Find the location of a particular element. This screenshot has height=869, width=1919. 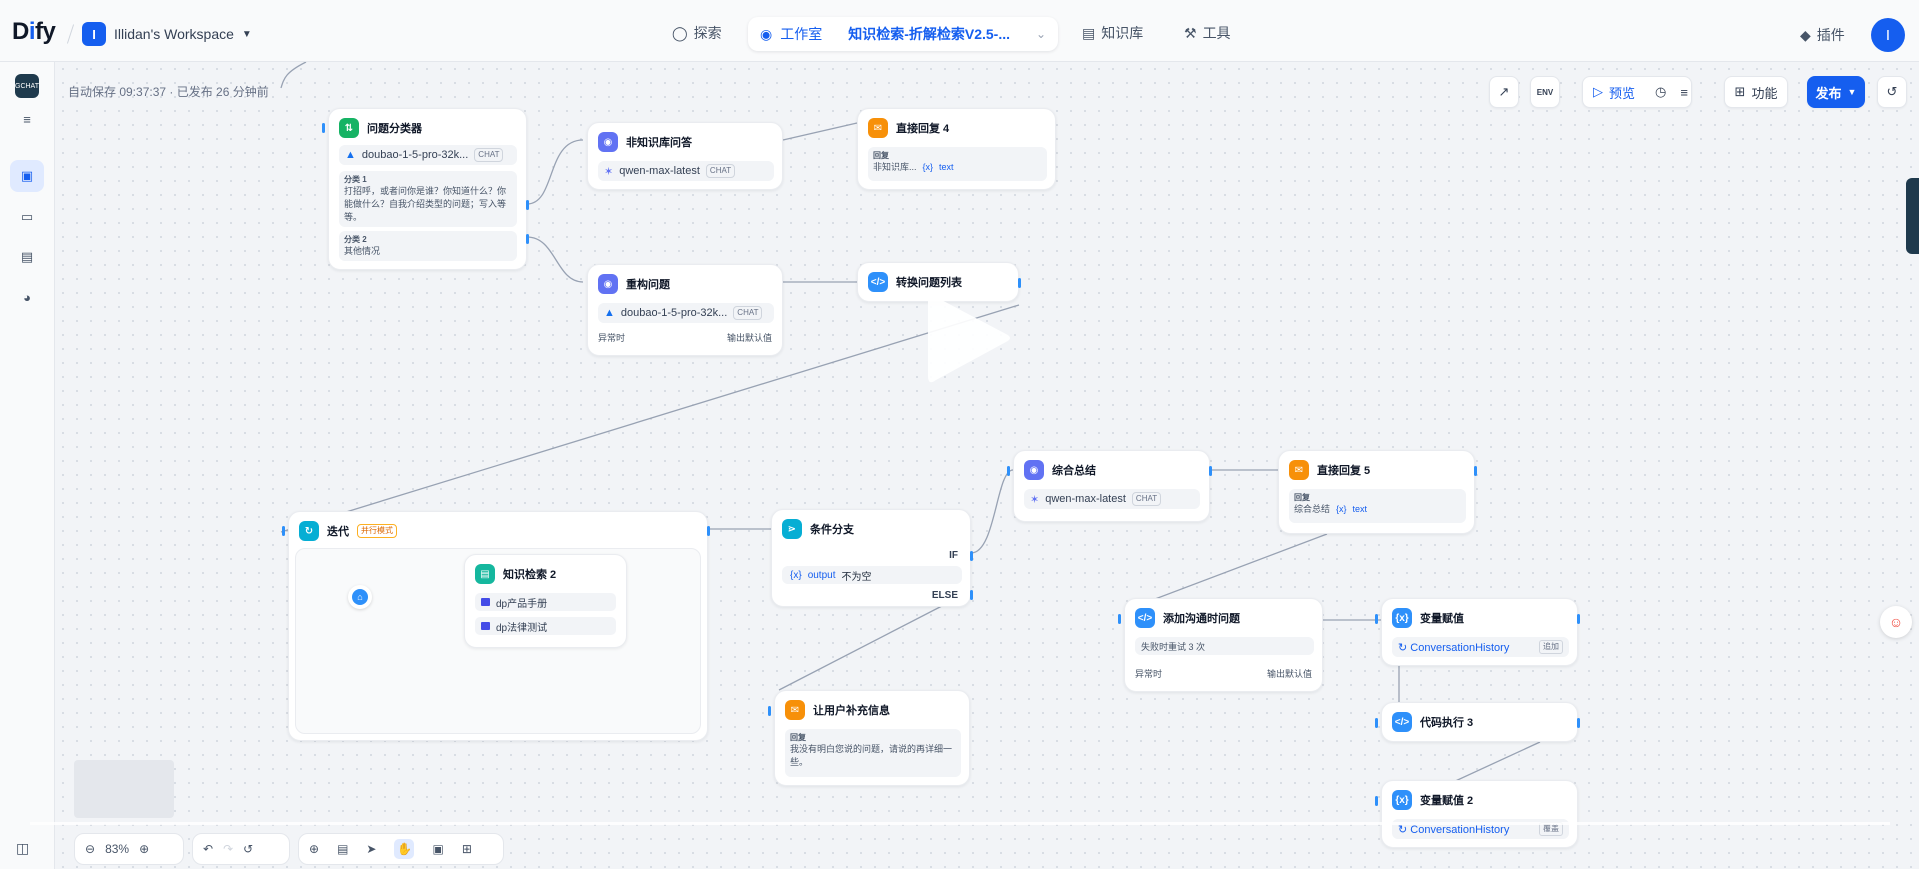

plugin-button: ◆ 插件 is located at coordinates (1822, 35).